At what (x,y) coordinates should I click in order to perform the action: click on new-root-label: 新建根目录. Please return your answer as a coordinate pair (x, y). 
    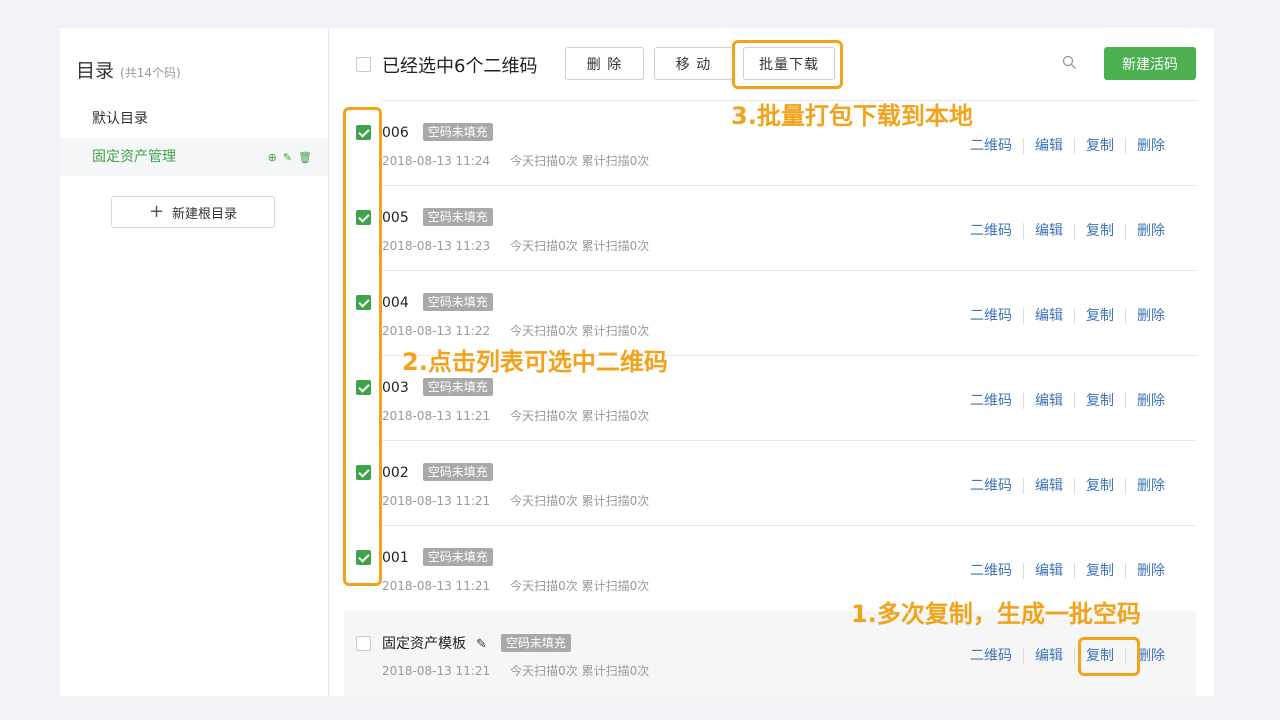
    Looking at the image, I should click on (205, 214).